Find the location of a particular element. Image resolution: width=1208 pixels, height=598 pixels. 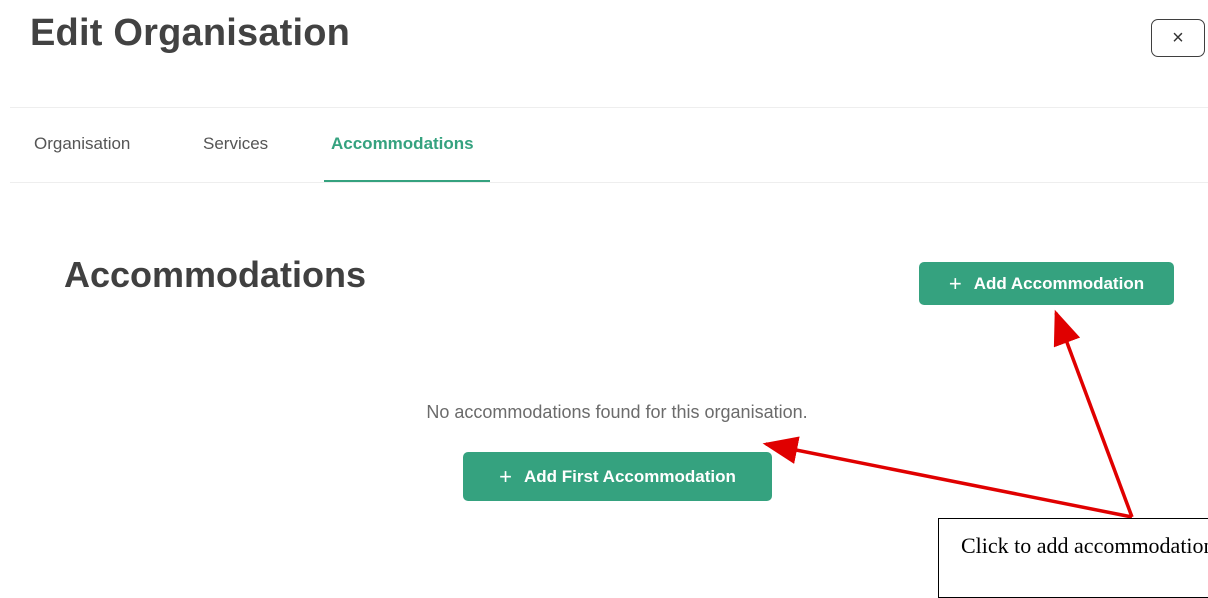

annotation-arrows is located at coordinates (948, 414).